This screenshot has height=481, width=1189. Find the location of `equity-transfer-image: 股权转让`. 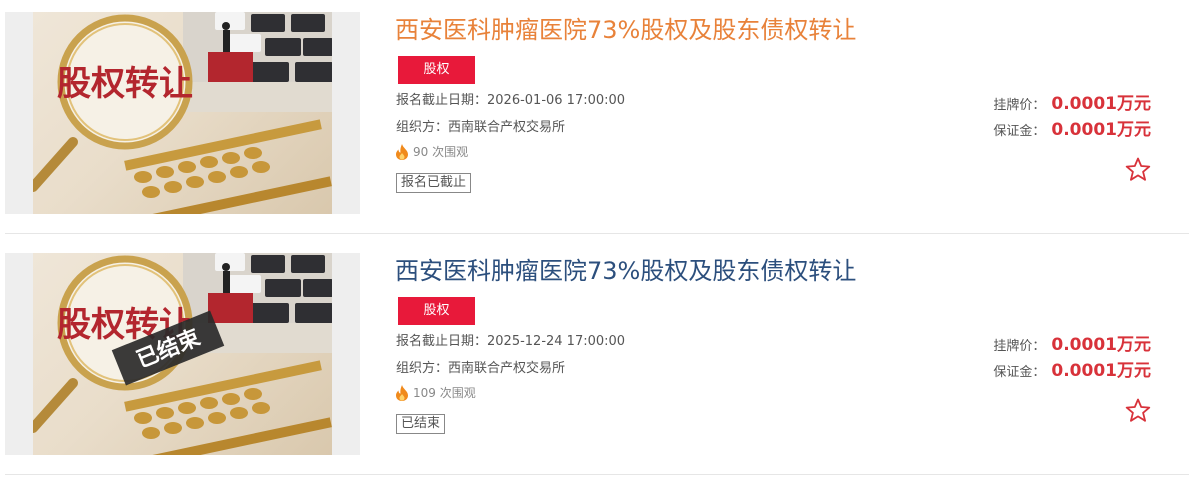

equity-transfer-image: 股权转让 is located at coordinates (182, 113).